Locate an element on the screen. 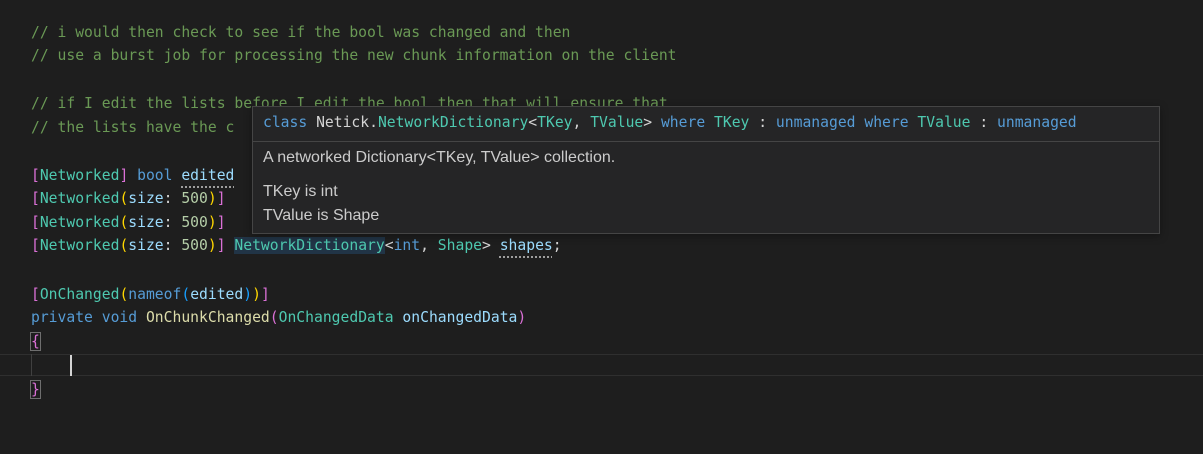 The width and height of the screenshot is (1203, 454). param-onchangeddata: onChangedData is located at coordinates (460, 317).